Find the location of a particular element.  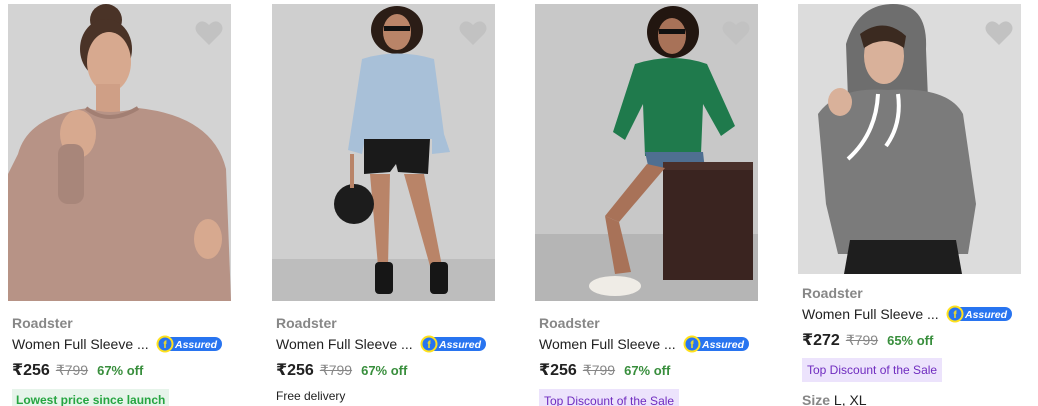

product-discount: 65% off is located at coordinates (910, 340).